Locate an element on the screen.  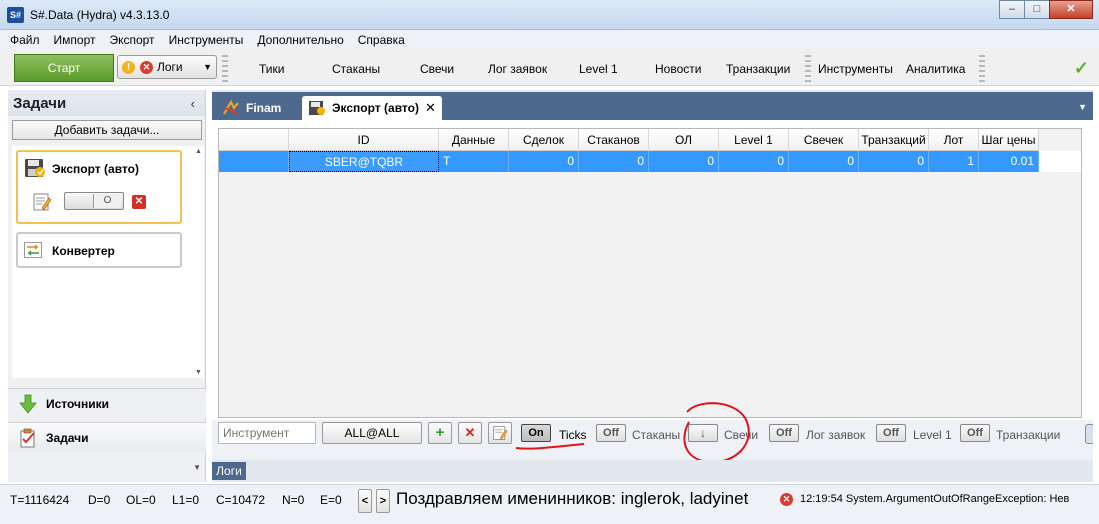
task-name: Конвертер is located at coordinates (83, 251).